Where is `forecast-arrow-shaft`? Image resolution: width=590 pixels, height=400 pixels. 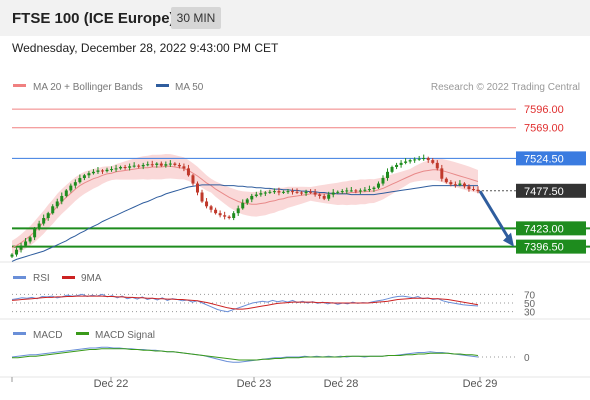 forecast-arrow-shaft is located at coordinates (495, 216).